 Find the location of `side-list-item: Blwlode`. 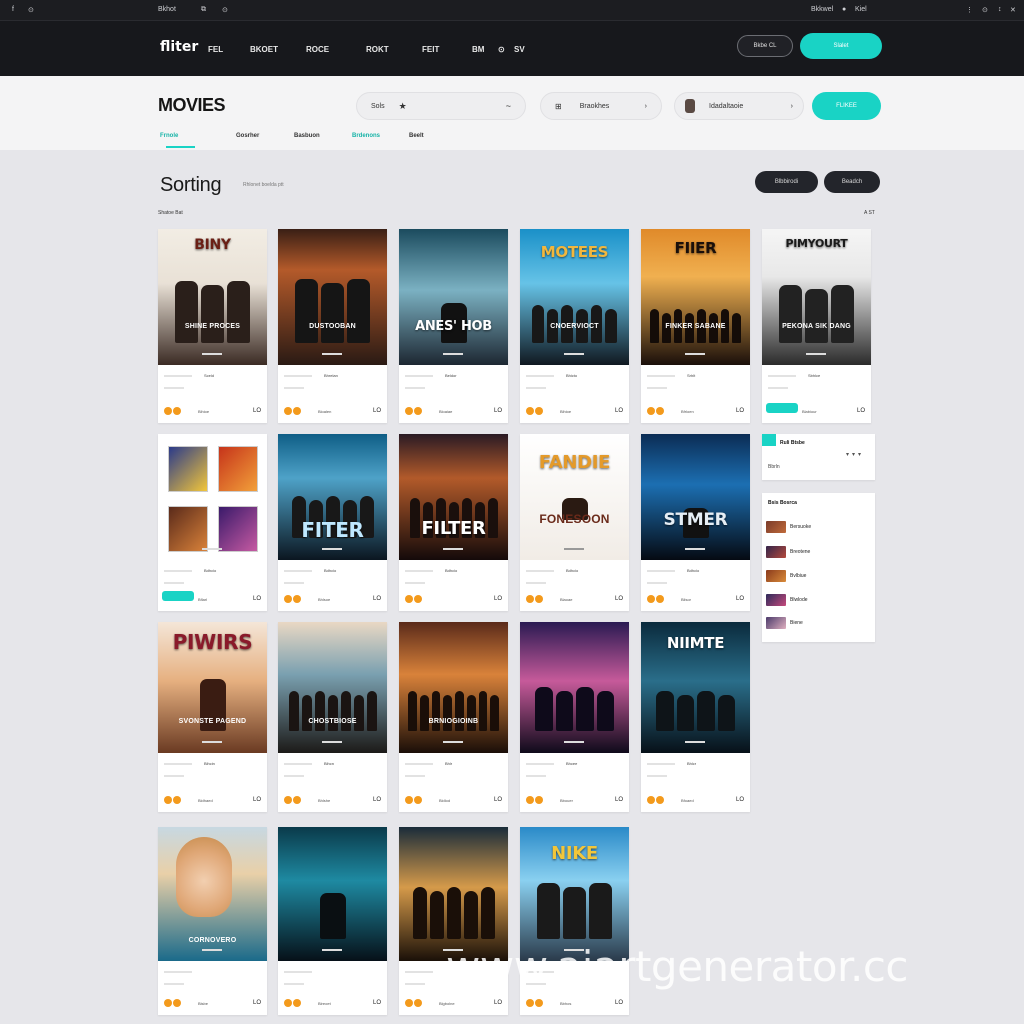

side-list-item: Blwlode is located at coordinates (787, 600).